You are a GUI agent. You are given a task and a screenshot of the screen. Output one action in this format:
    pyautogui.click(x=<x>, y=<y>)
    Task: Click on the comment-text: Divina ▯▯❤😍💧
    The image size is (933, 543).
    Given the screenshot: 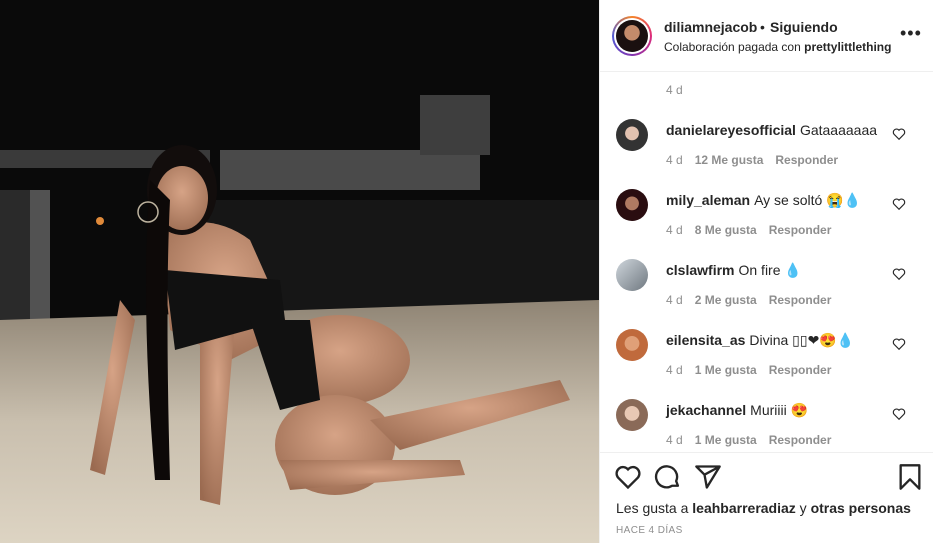 What is the action you would take?
    pyautogui.click(x=802, y=340)
    